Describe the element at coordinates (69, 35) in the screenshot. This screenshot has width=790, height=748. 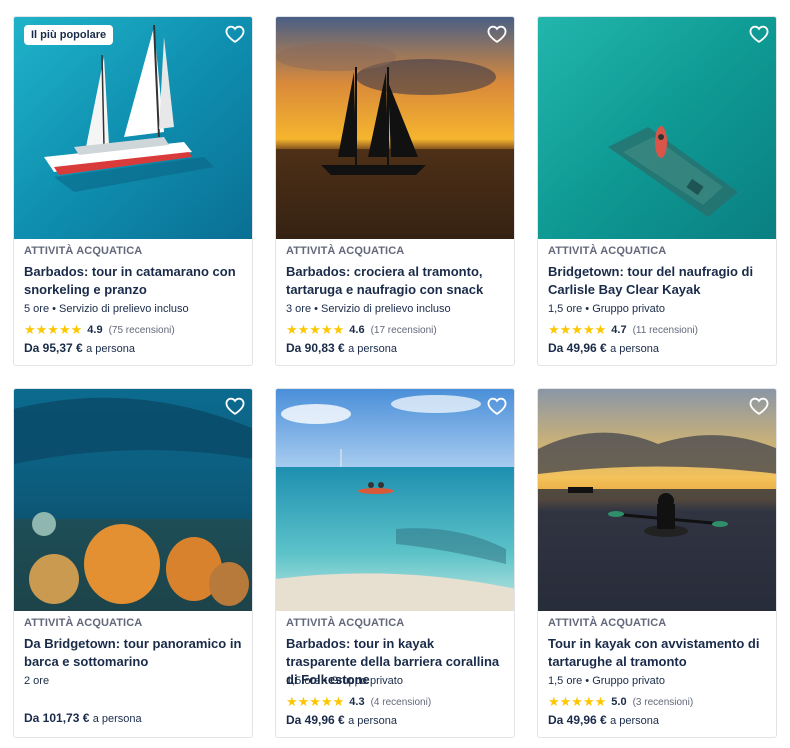
I see `most-popular-badge: Il più popolare` at that location.